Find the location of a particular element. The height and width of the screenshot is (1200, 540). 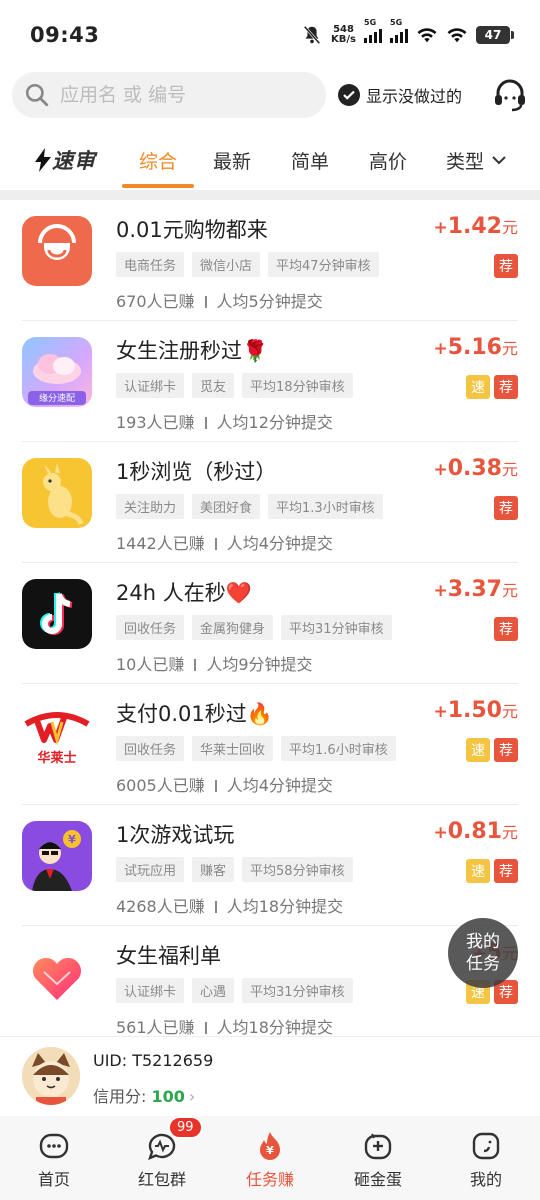

credit-score: 信用分: 100 › is located at coordinates (144, 1095).